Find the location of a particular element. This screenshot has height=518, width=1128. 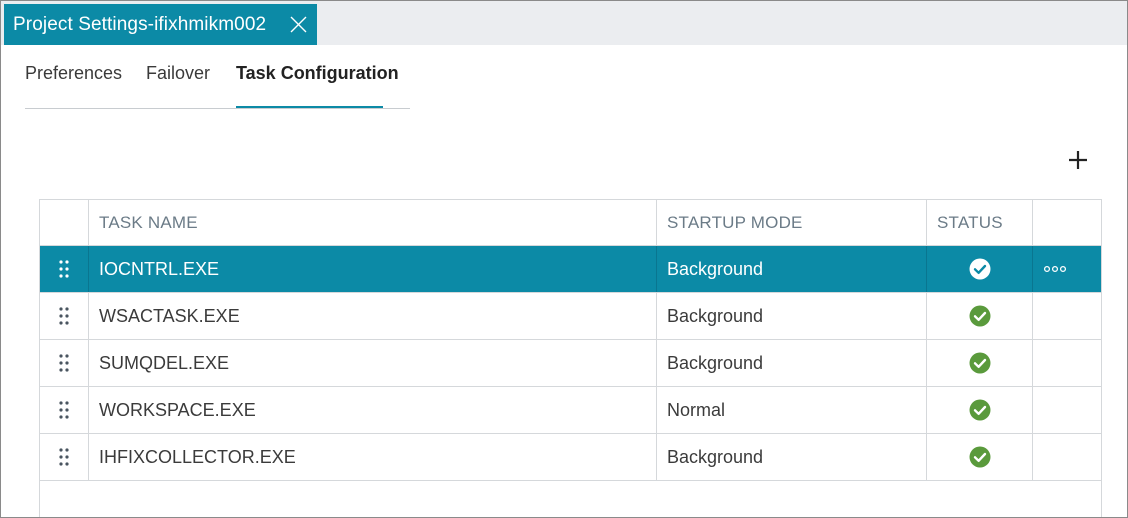

task-name-cell: WSACTASK.EXE is located at coordinates (373, 316).